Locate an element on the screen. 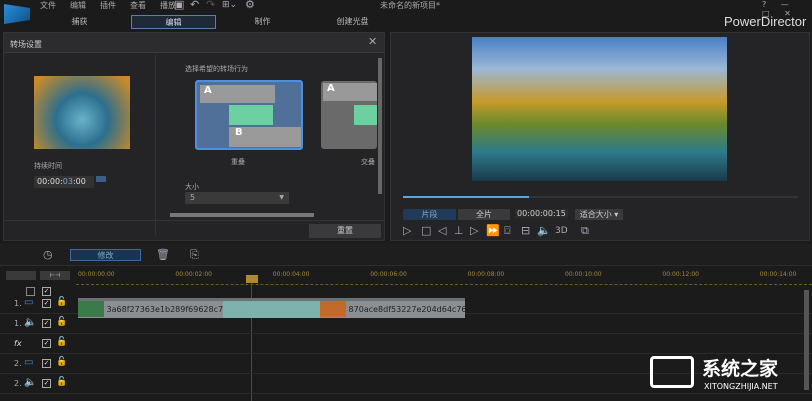  fit-timeline-button: ⊢⊣ is located at coordinates (55, 275).